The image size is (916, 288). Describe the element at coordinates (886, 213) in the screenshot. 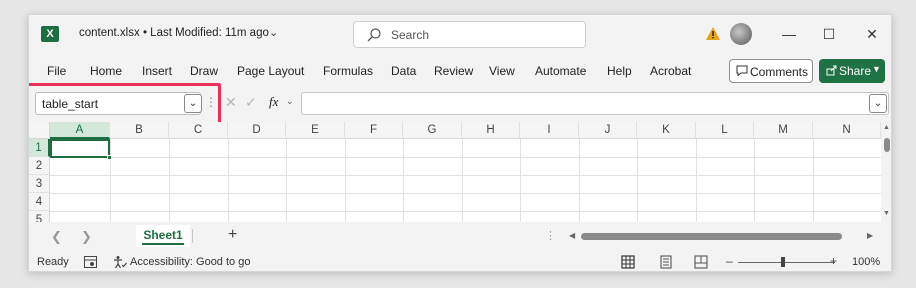

I see `scroll-down-icon: ▼` at that location.